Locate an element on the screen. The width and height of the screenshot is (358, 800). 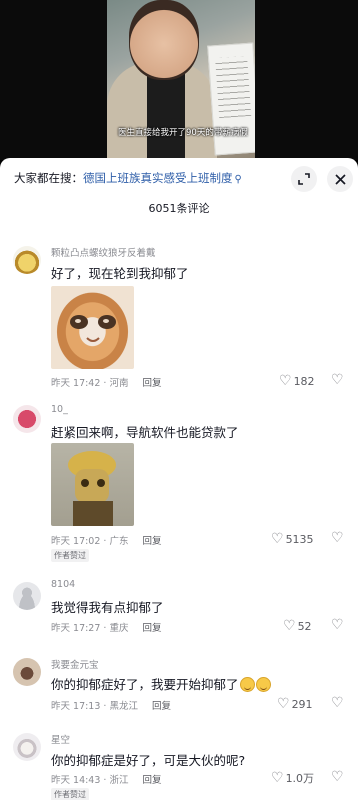
like-button: ♡ 5135 is located at coordinates (292, 539).